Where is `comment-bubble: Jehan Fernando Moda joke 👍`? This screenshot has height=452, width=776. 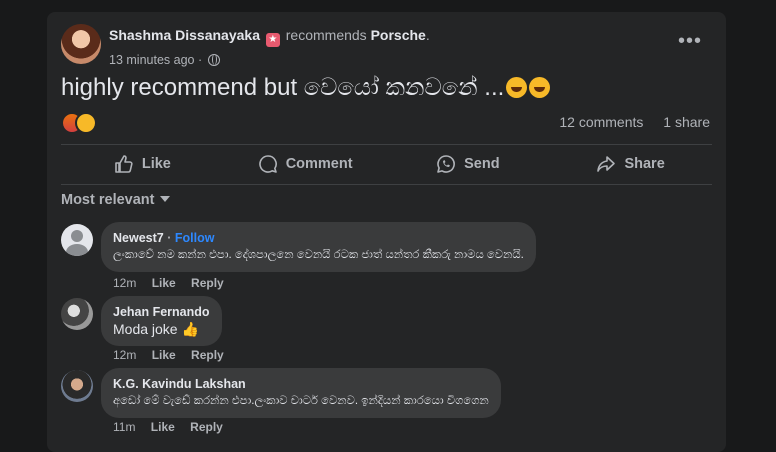
comment-bubble: Jehan Fernando Moda joke 👍 is located at coordinates (161, 321).